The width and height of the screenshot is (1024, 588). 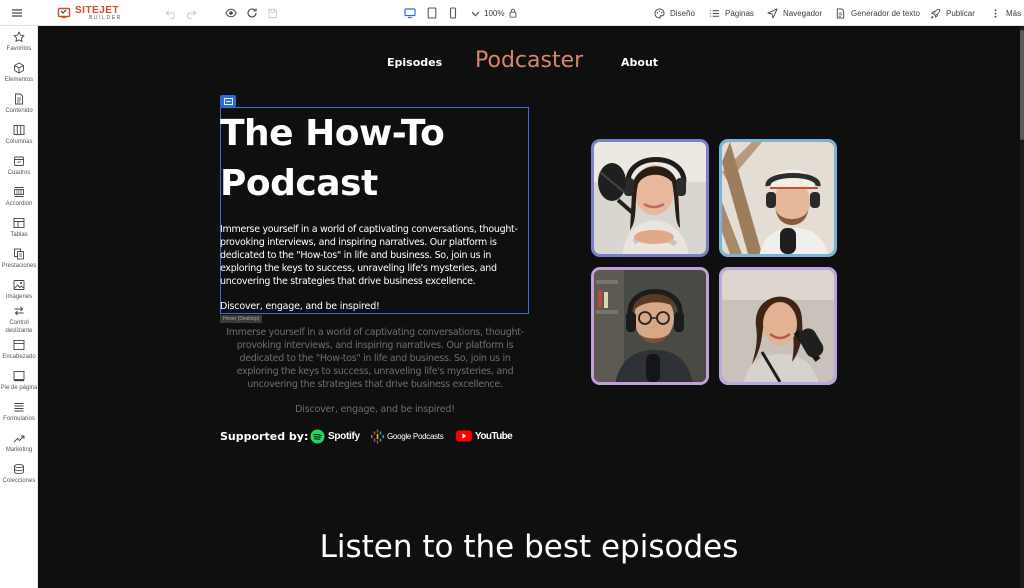 I want to click on sidebar-item-marketing: Marketing, so click(x=19, y=443).